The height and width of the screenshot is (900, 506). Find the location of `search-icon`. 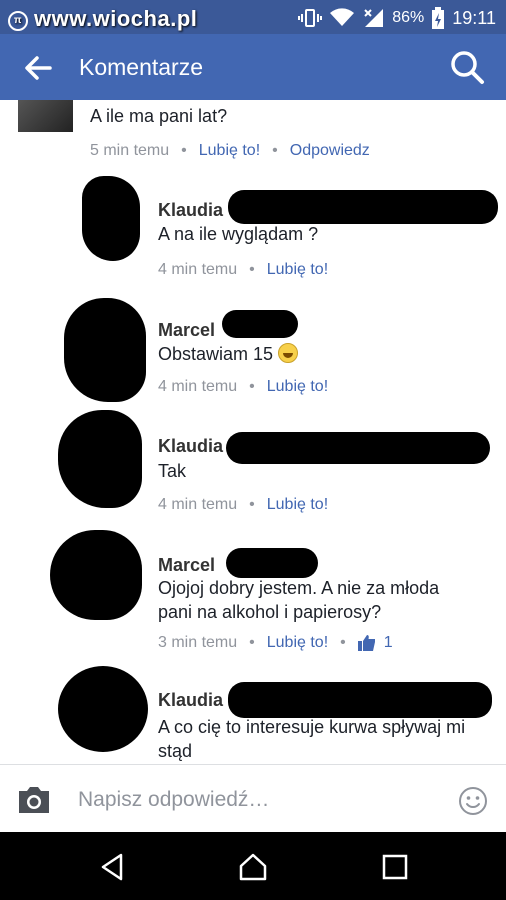

search-icon is located at coordinates (467, 67).